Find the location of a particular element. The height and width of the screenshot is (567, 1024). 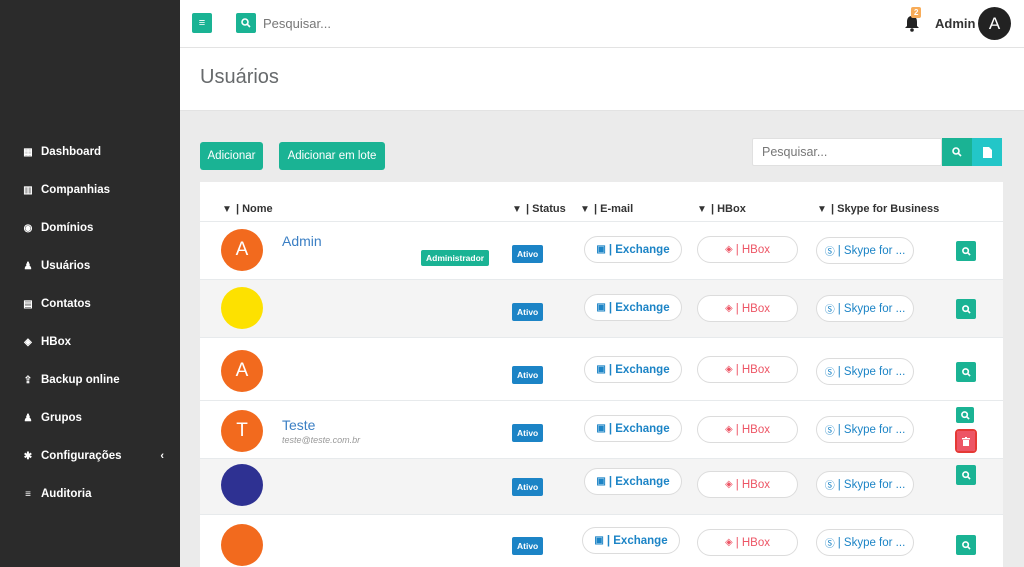

sidebar-item-dashboard: ▦ Dashboard is located at coordinates (90, 152).